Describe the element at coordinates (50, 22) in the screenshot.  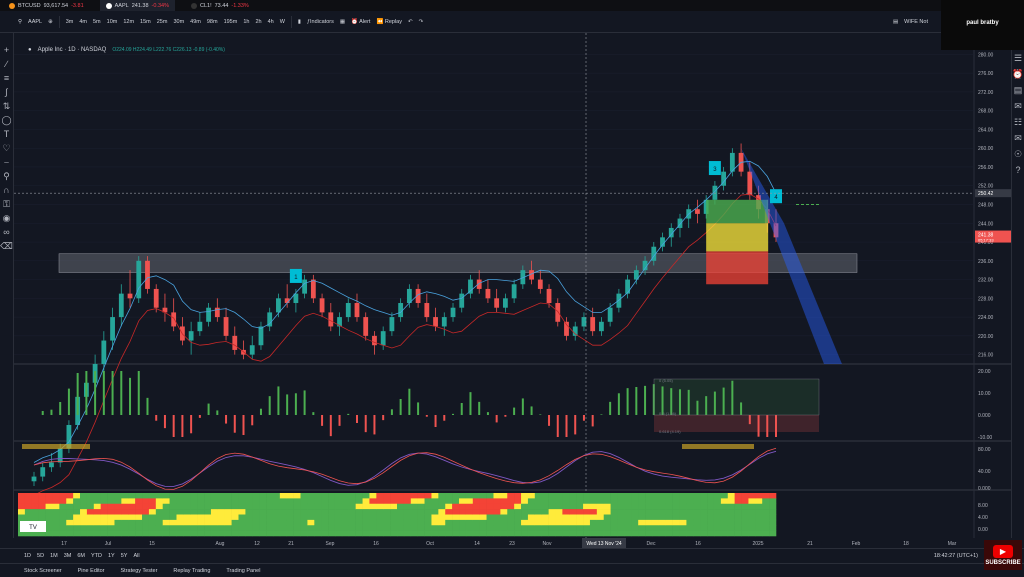
I see `add-symbol-icon: ⊕` at that location.